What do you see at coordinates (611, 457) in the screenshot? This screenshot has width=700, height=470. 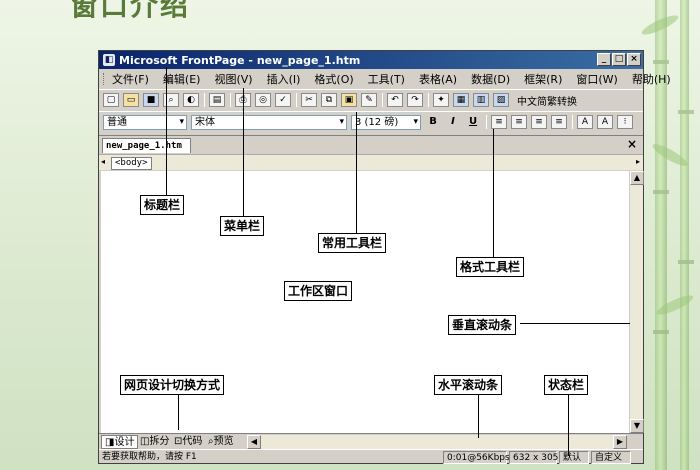 I see `status-custom: 自定义` at bounding box center [611, 457].